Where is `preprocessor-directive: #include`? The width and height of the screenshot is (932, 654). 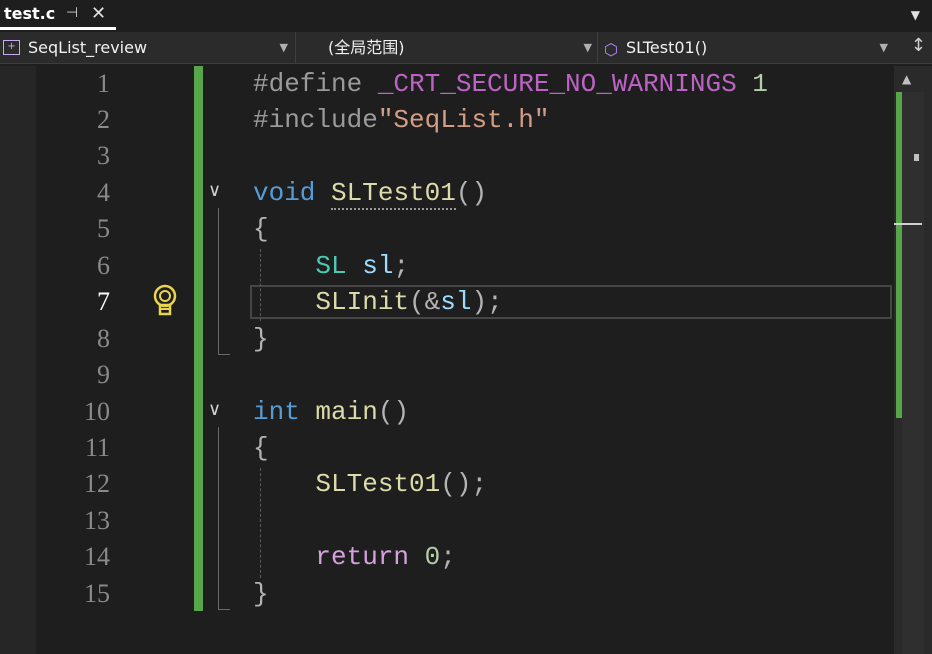 preprocessor-directive: #include is located at coordinates (315, 120).